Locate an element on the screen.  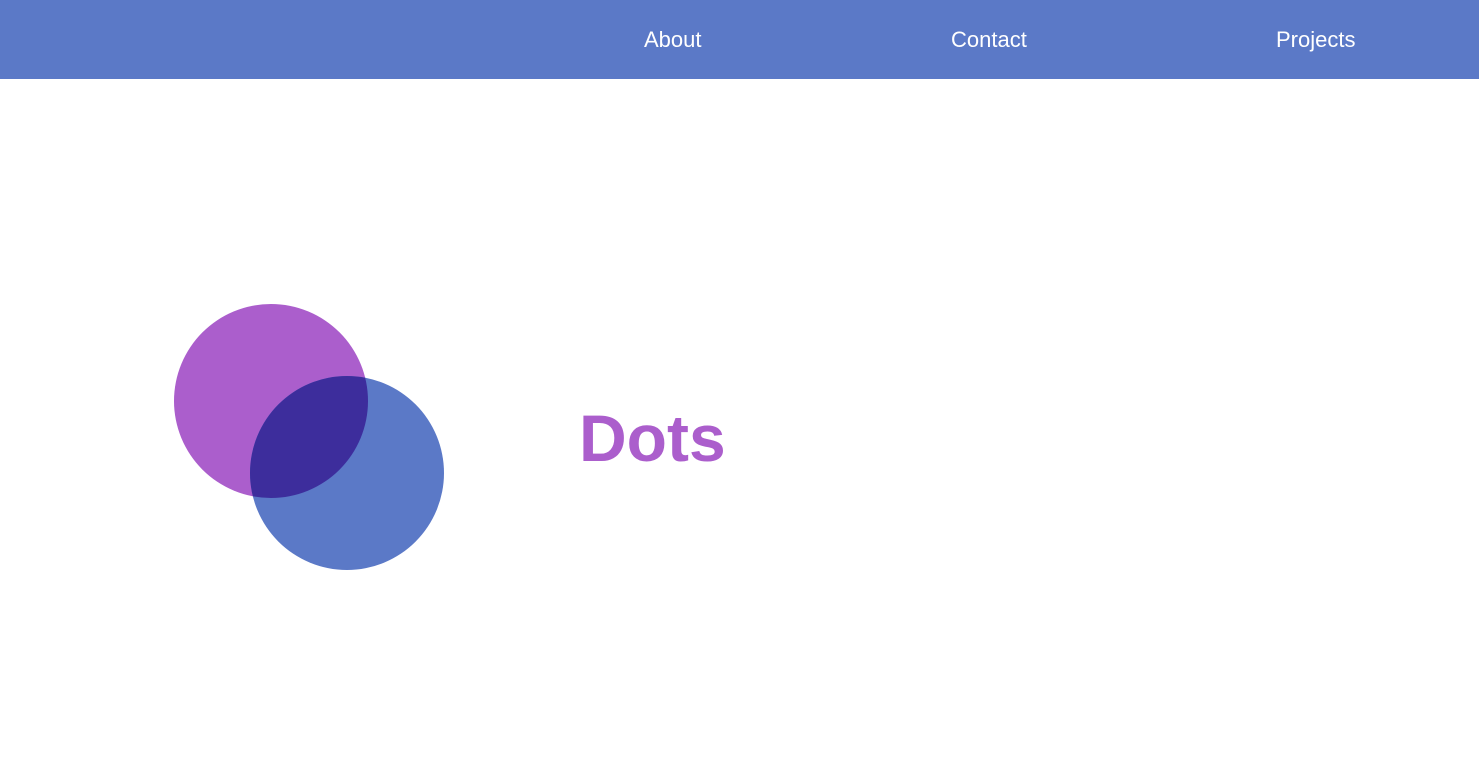
purple-circle is located at coordinates (271, 401).